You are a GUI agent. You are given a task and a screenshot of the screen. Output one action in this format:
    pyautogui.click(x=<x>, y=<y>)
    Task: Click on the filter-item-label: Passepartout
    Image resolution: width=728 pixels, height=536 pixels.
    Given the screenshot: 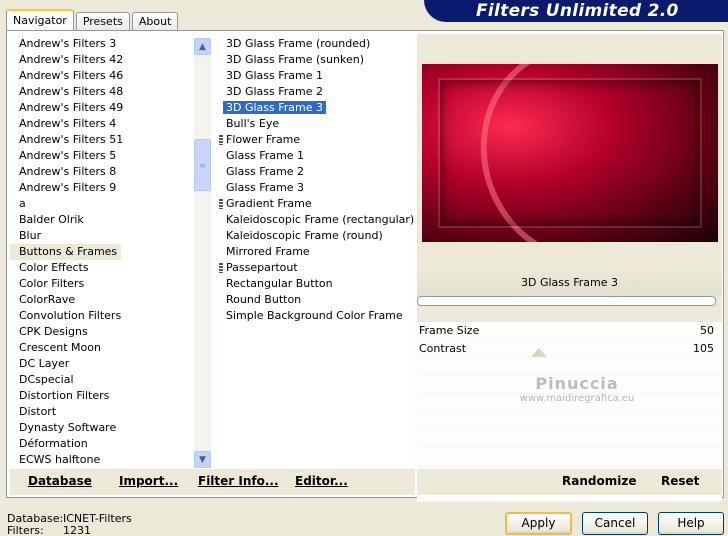 What is the action you would take?
    pyautogui.click(x=262, y=267)
    